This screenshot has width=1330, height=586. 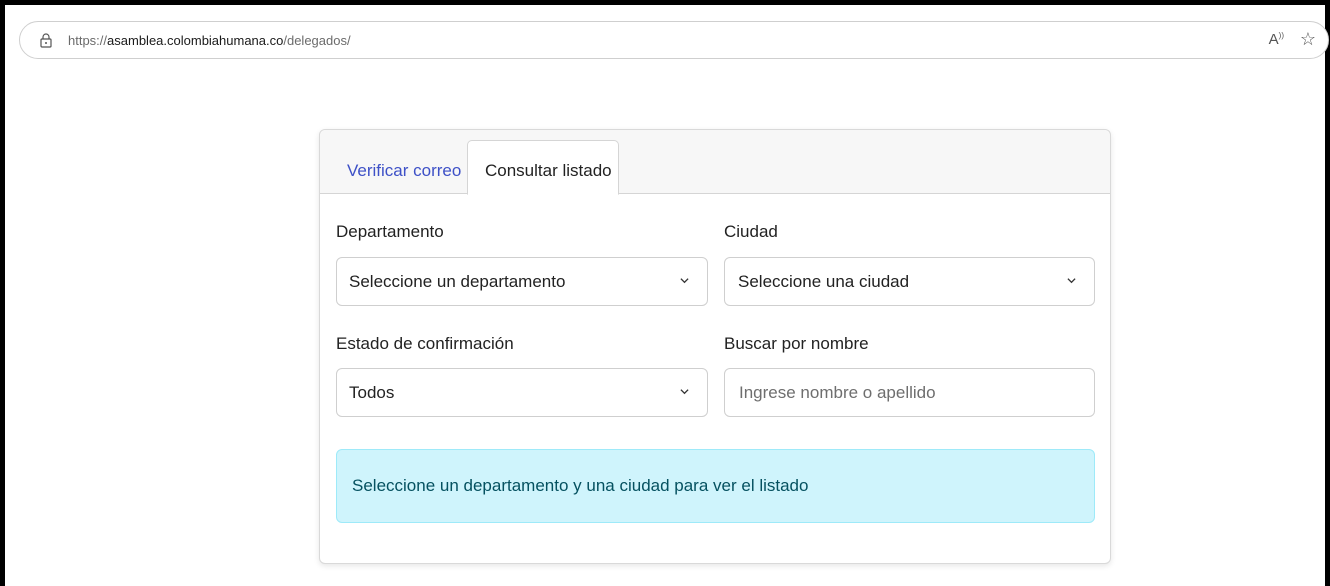 I want to click on ciudad-select: Seleccione una ciudad, so click(x=909, y=281).